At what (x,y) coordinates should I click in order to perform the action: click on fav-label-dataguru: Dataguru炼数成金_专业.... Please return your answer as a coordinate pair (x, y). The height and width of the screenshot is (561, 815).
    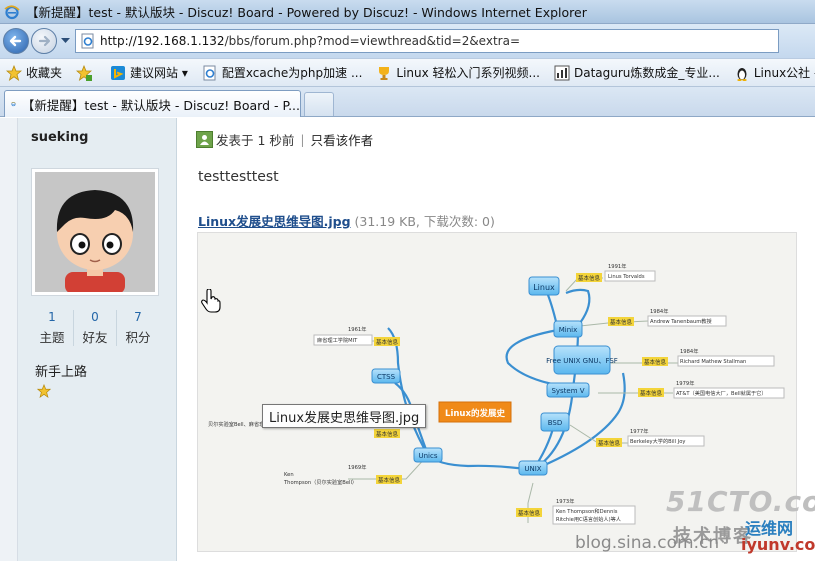
    Looking at the image, I should click on (646, 73).